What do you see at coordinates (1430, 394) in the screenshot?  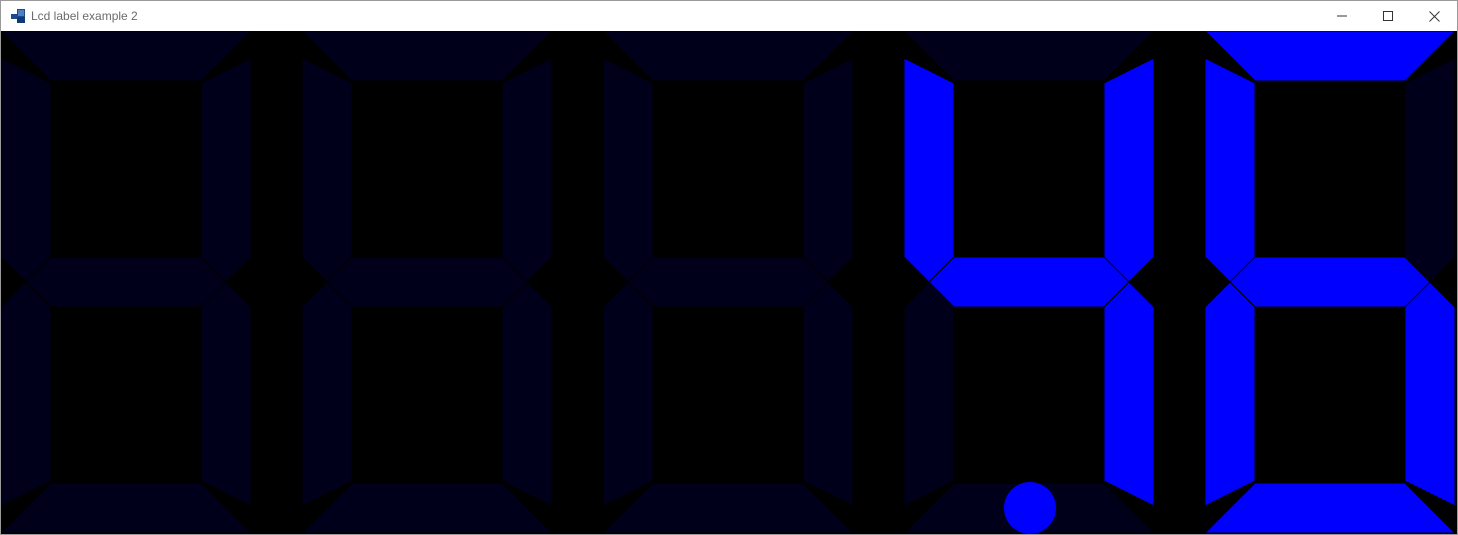 I see `lcd-digit-5-segment-c` at bounding box center [1430, 394].